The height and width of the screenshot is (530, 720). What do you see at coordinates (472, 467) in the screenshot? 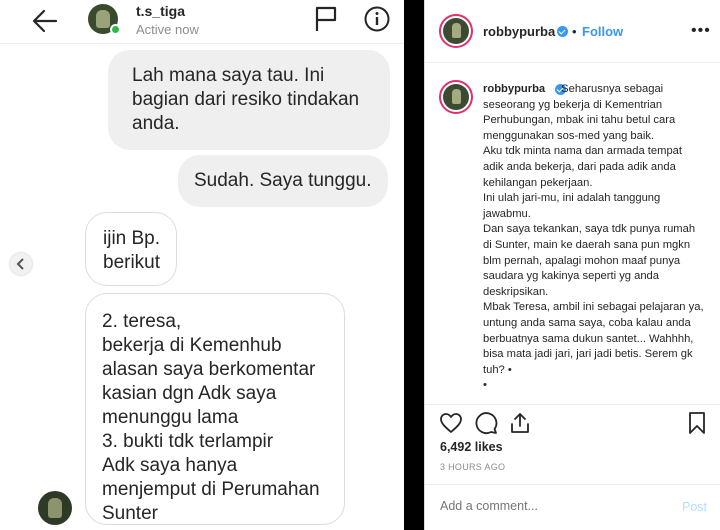
I see `post-timestamp: 3 HOURS AGO` at bounding box center [472, 467].